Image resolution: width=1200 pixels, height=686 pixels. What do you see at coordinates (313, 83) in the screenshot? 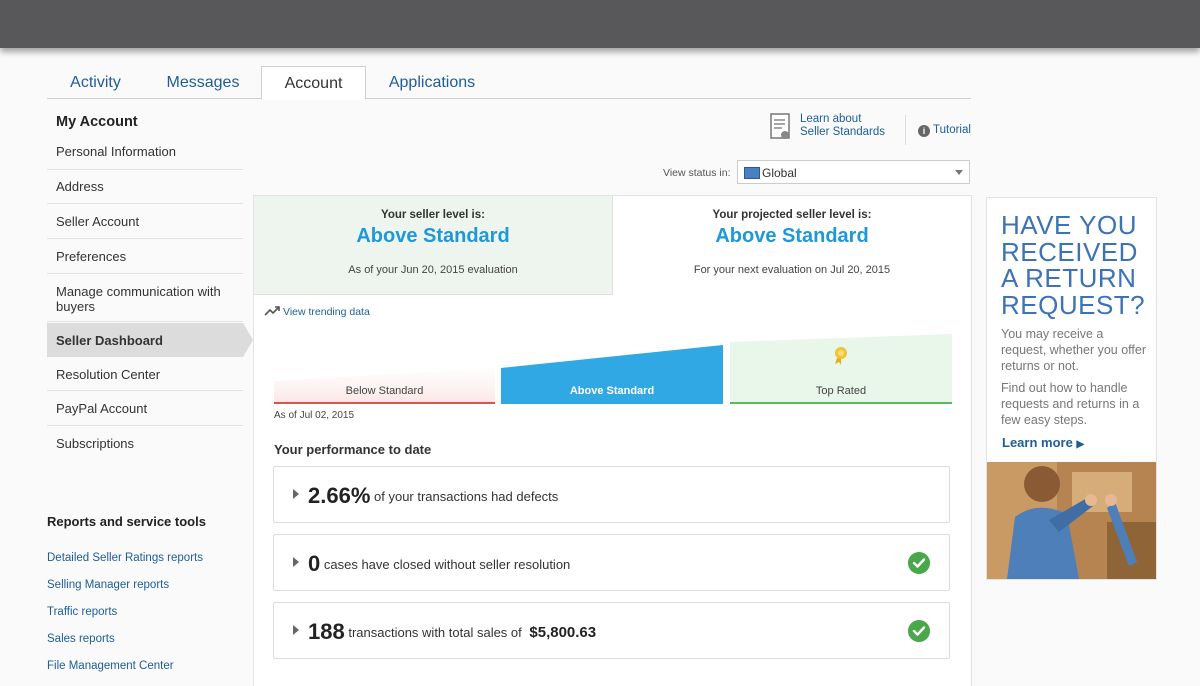
I see `tab-account: Account` at bounding box center [313, 83].